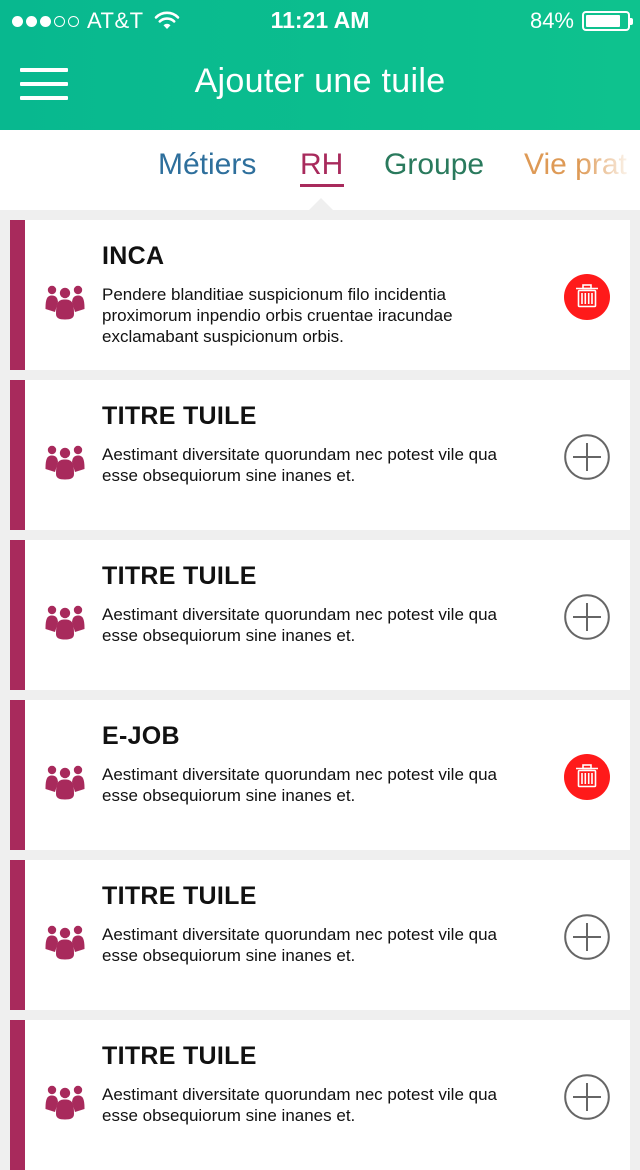 The width and height of the screenshot is (640, 1170). I want to click on battery-fill, so click(603, 21).